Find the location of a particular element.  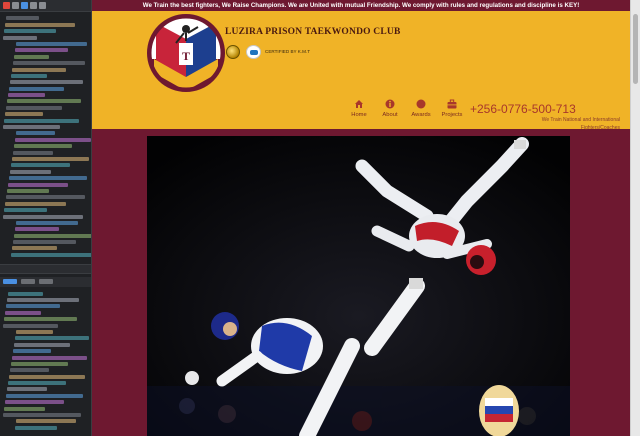

nav-projects: Projects is located at coordinates (452, 108).